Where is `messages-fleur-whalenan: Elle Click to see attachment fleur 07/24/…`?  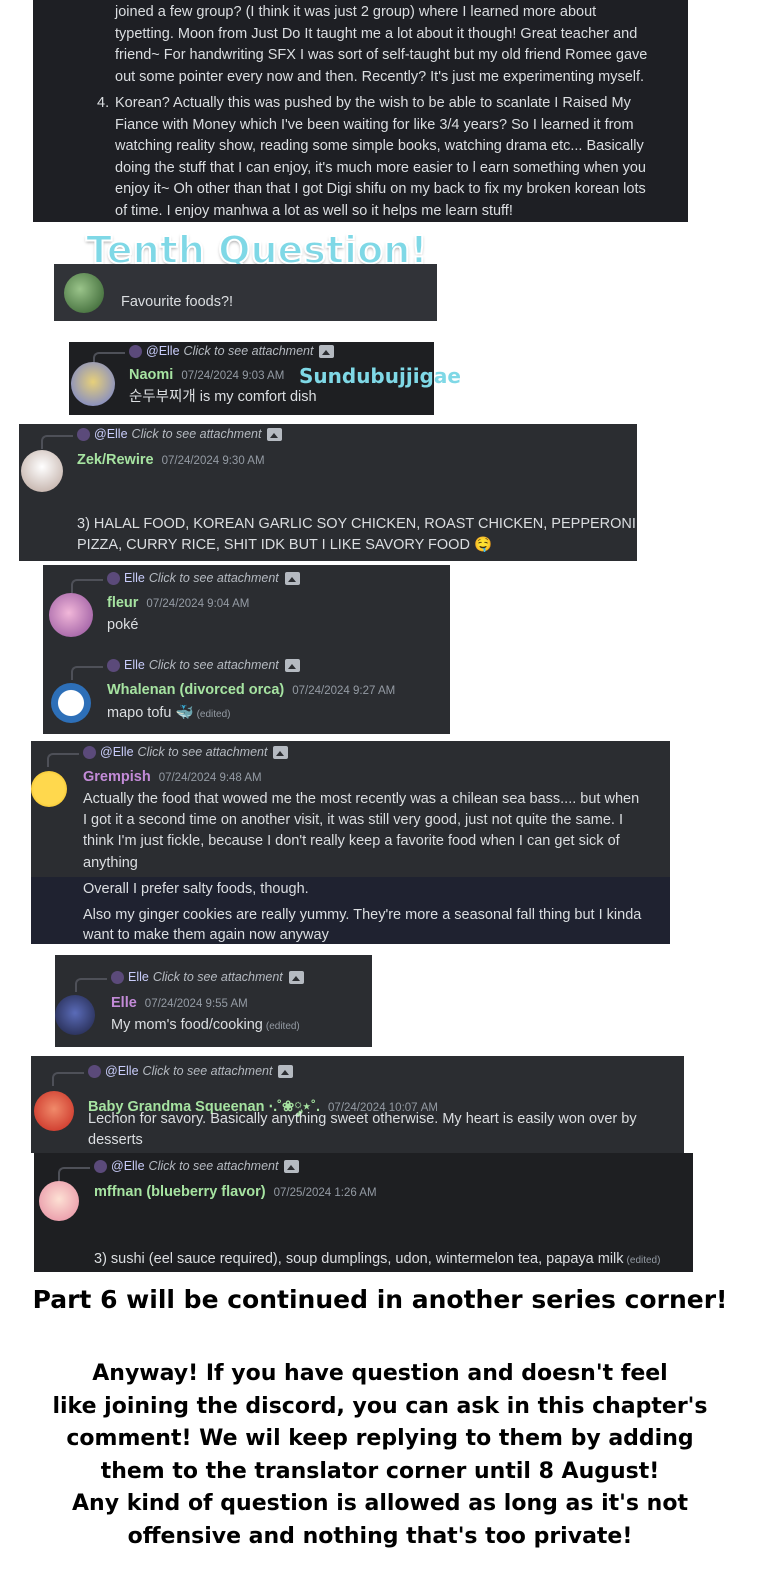
messages-fleur-whalenan: Elle Click to see attachment fleur 07/24/… is located at coordinates (246, 649).